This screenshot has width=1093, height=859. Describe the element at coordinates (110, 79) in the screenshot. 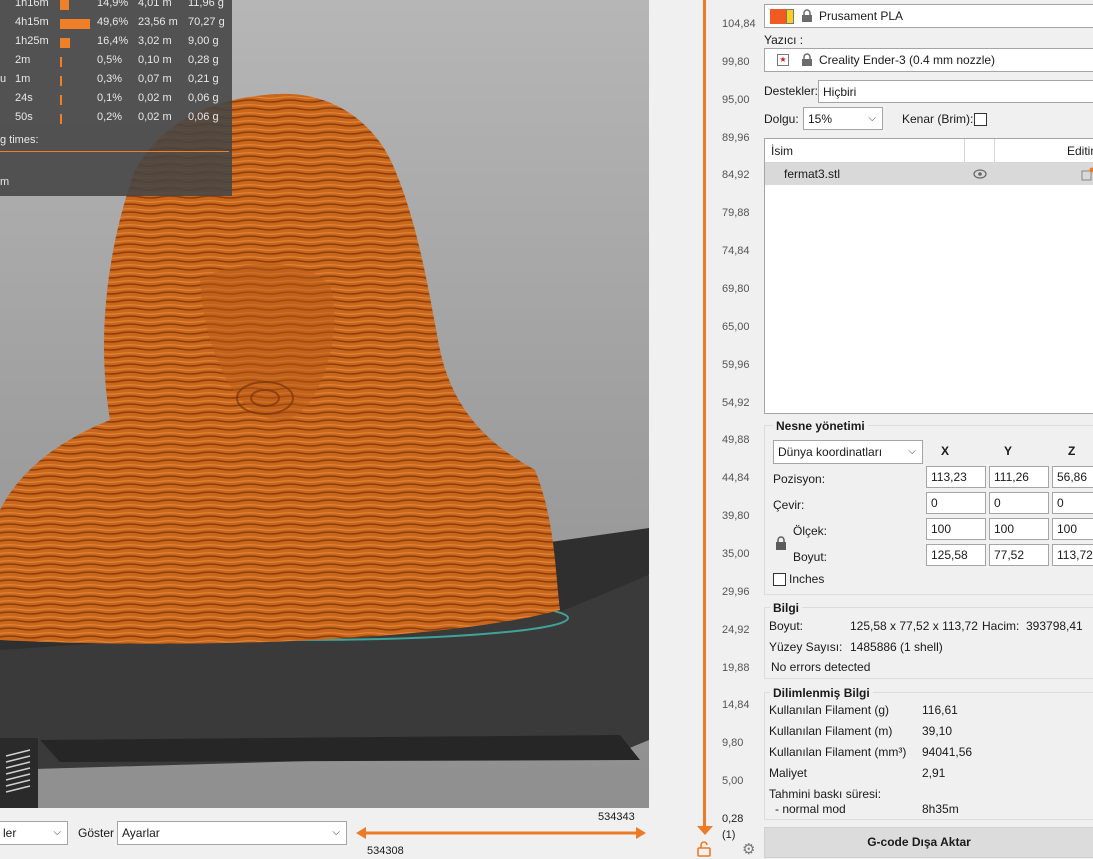

I see `stats-pct: 0,3%` at that location.